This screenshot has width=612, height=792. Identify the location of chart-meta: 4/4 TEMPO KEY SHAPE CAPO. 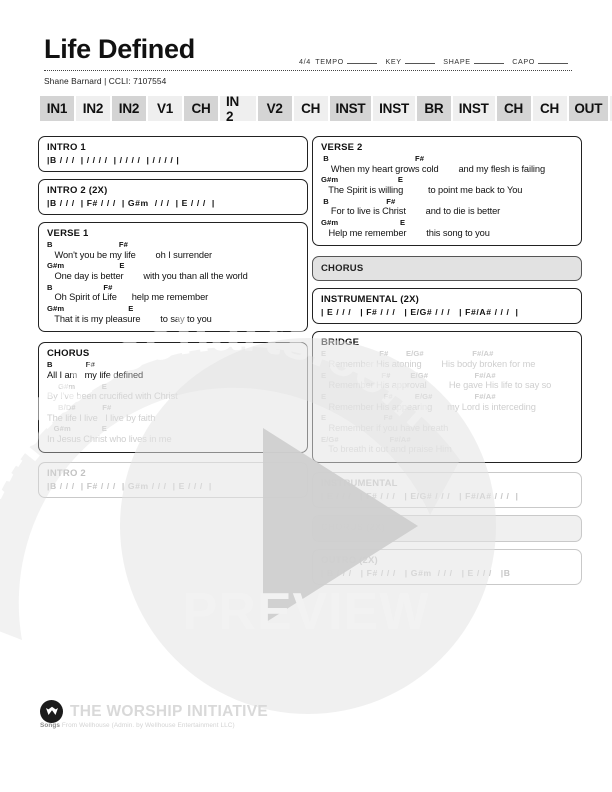
(436, 61).